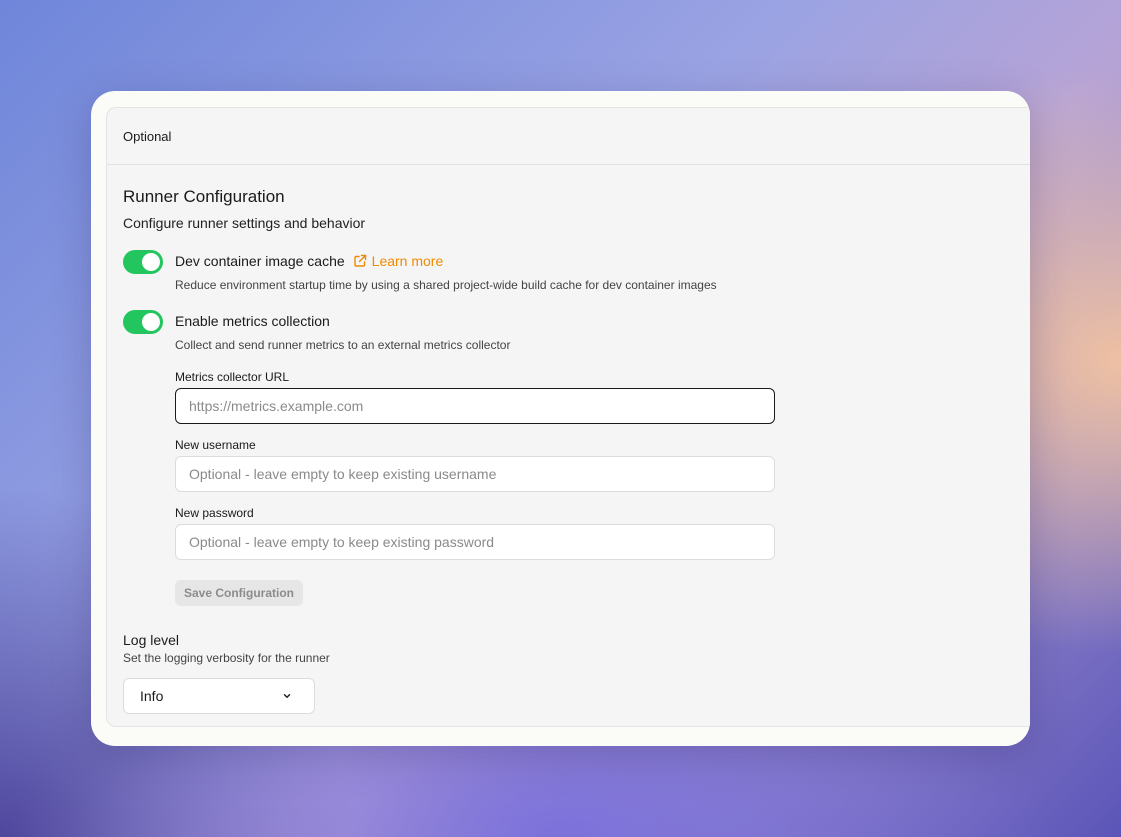 The image size is (1121, 837). I want to click on username-input, so click(475, 474).